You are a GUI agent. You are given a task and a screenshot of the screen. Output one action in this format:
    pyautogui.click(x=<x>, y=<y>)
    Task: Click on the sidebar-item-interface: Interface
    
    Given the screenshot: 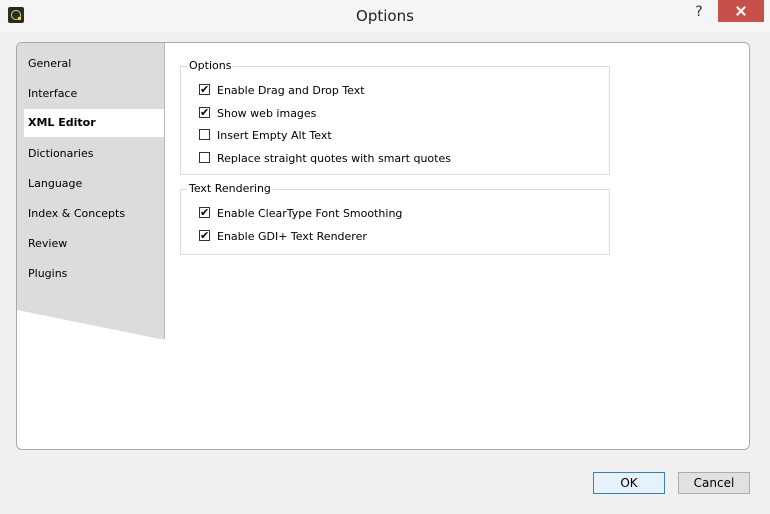 What is the action you would take?
    pyautogui.click(x=52, y=94)
    